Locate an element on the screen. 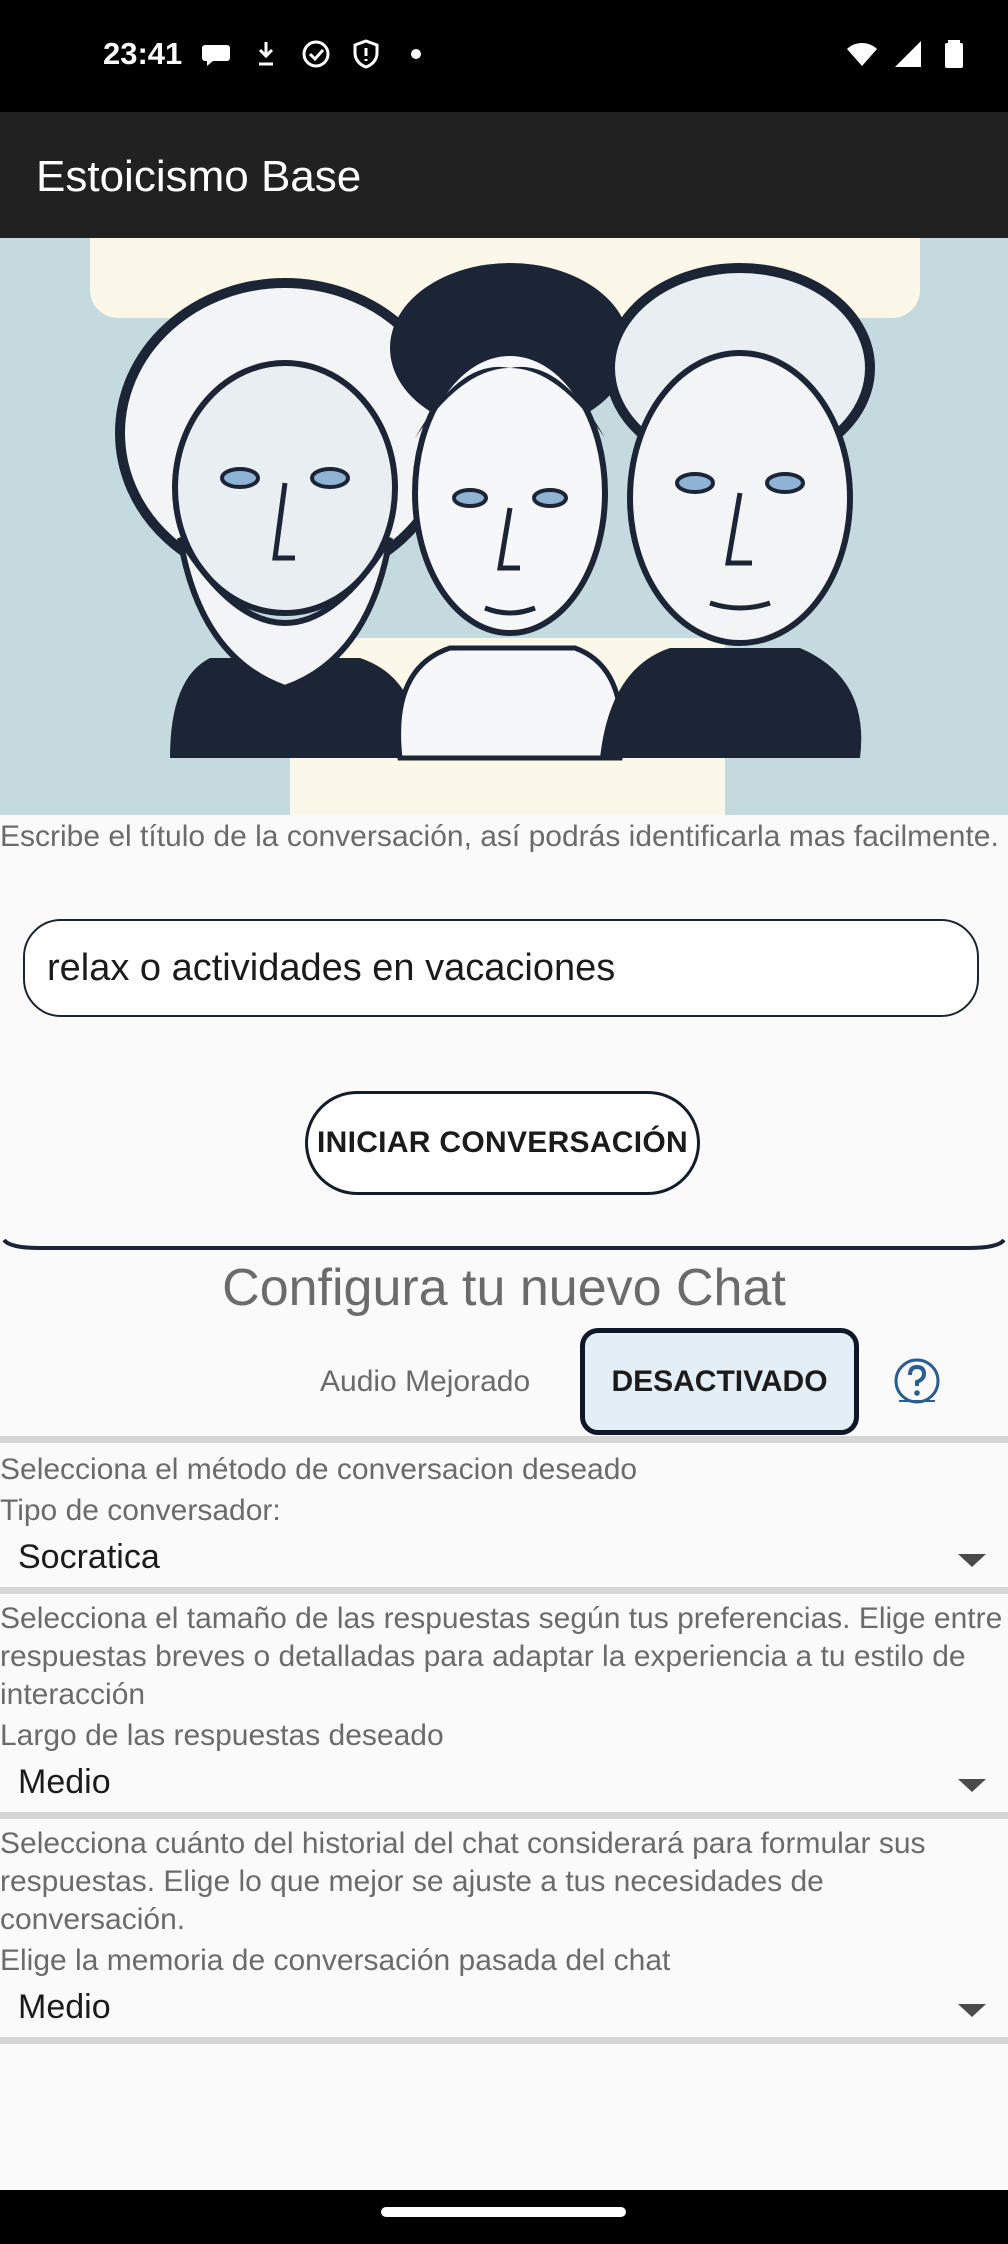 The width and height of the screenshot is (1008, 2244). audio-enhanced-toggle-button: DESACTIVADO is located at coordinates (719, 1381).